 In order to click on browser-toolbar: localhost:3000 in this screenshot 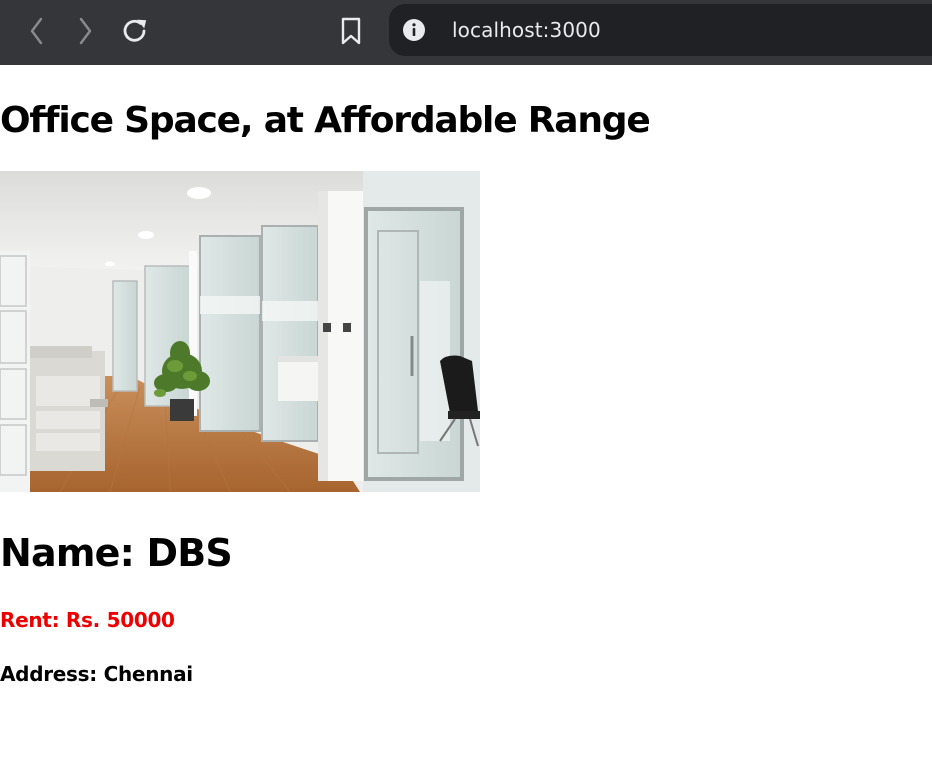, I will do `click(466, 32)`.